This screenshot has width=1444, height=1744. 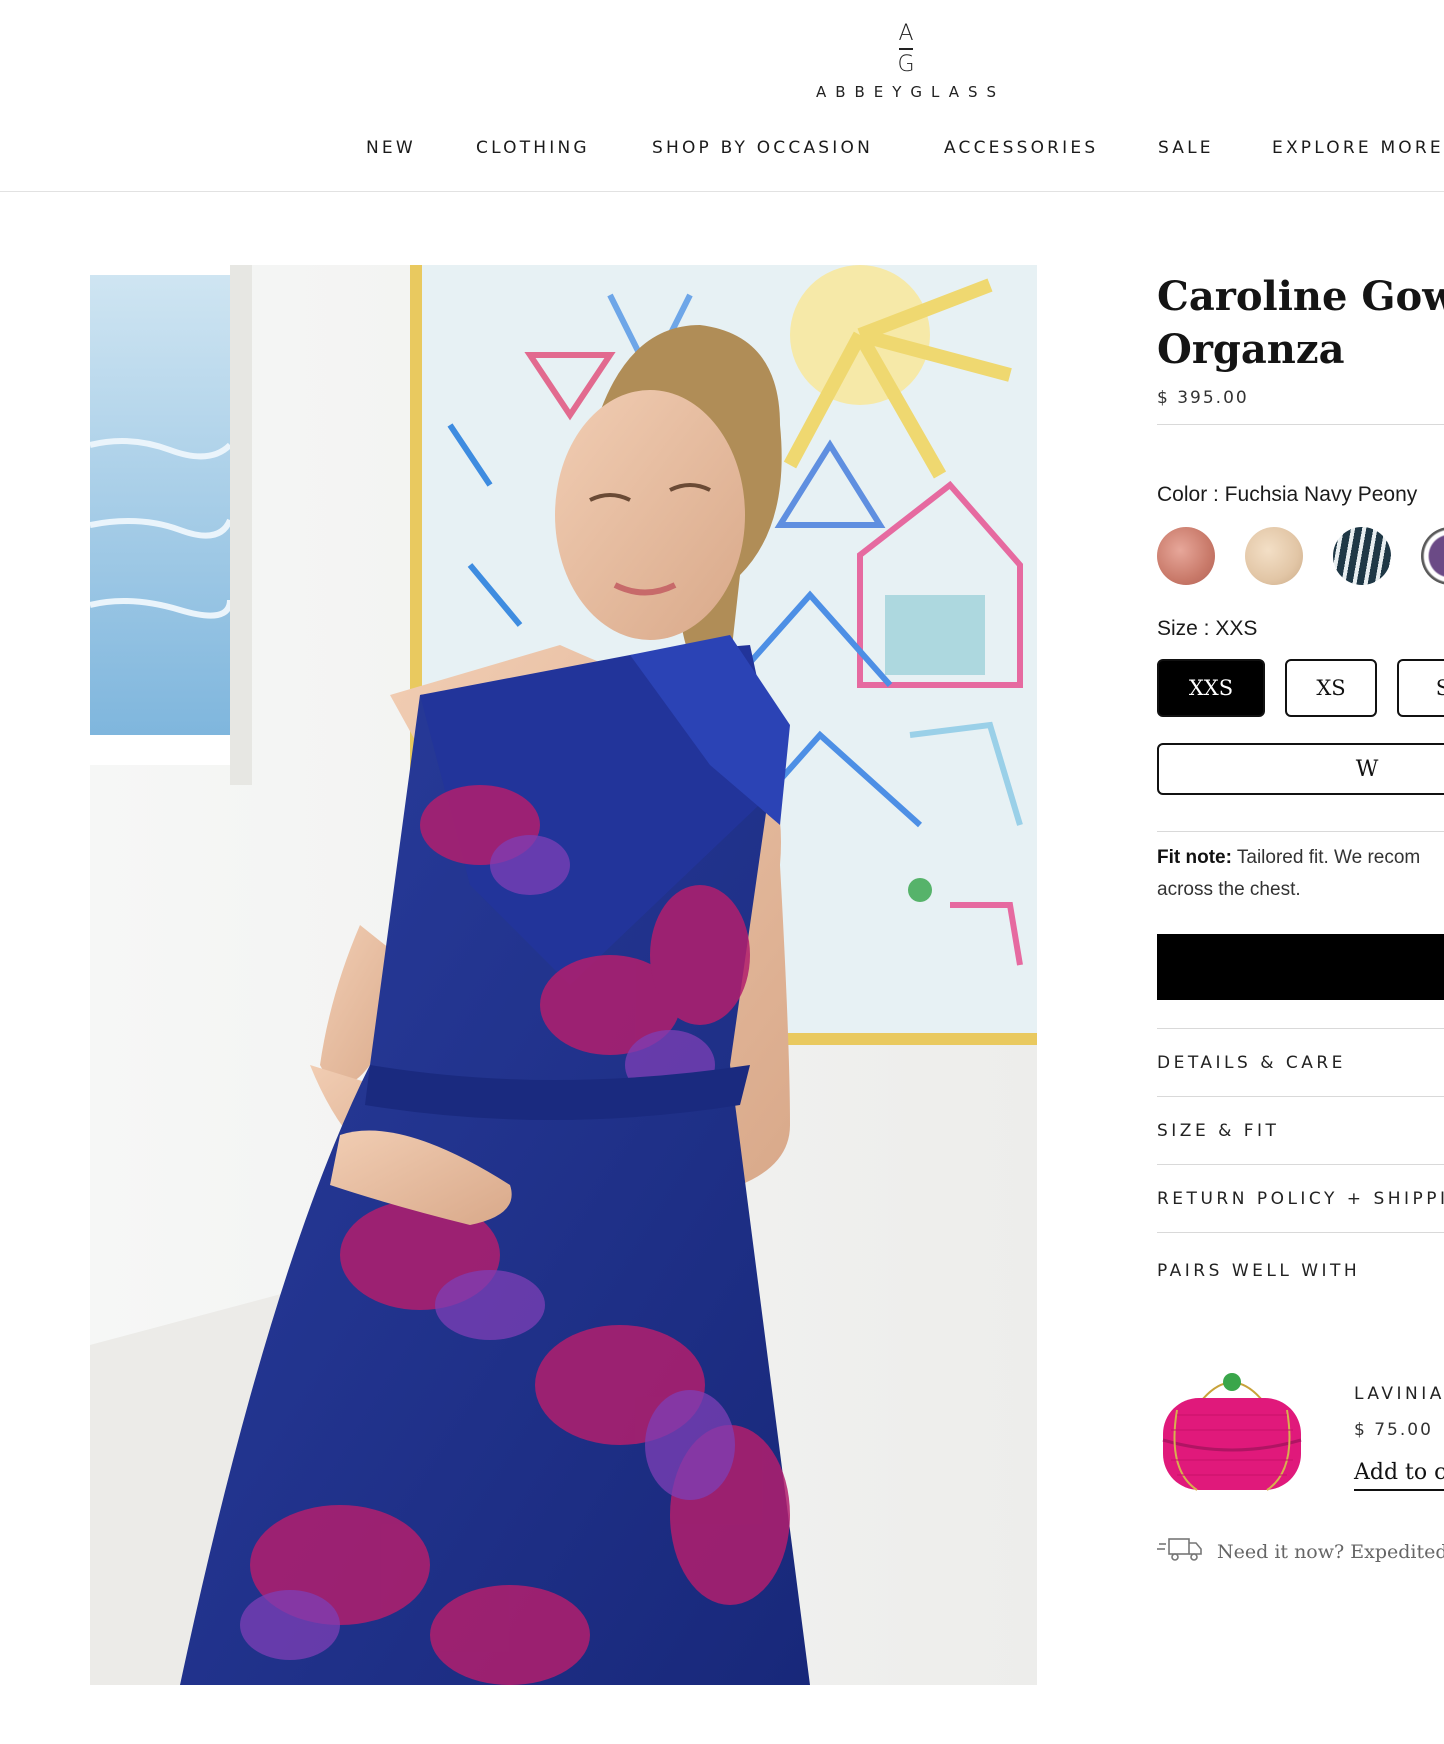 What do you see at coordinates (1186, 556) in the screenshot?
I see `swatch-coral` at bounding box center [1186, 556].